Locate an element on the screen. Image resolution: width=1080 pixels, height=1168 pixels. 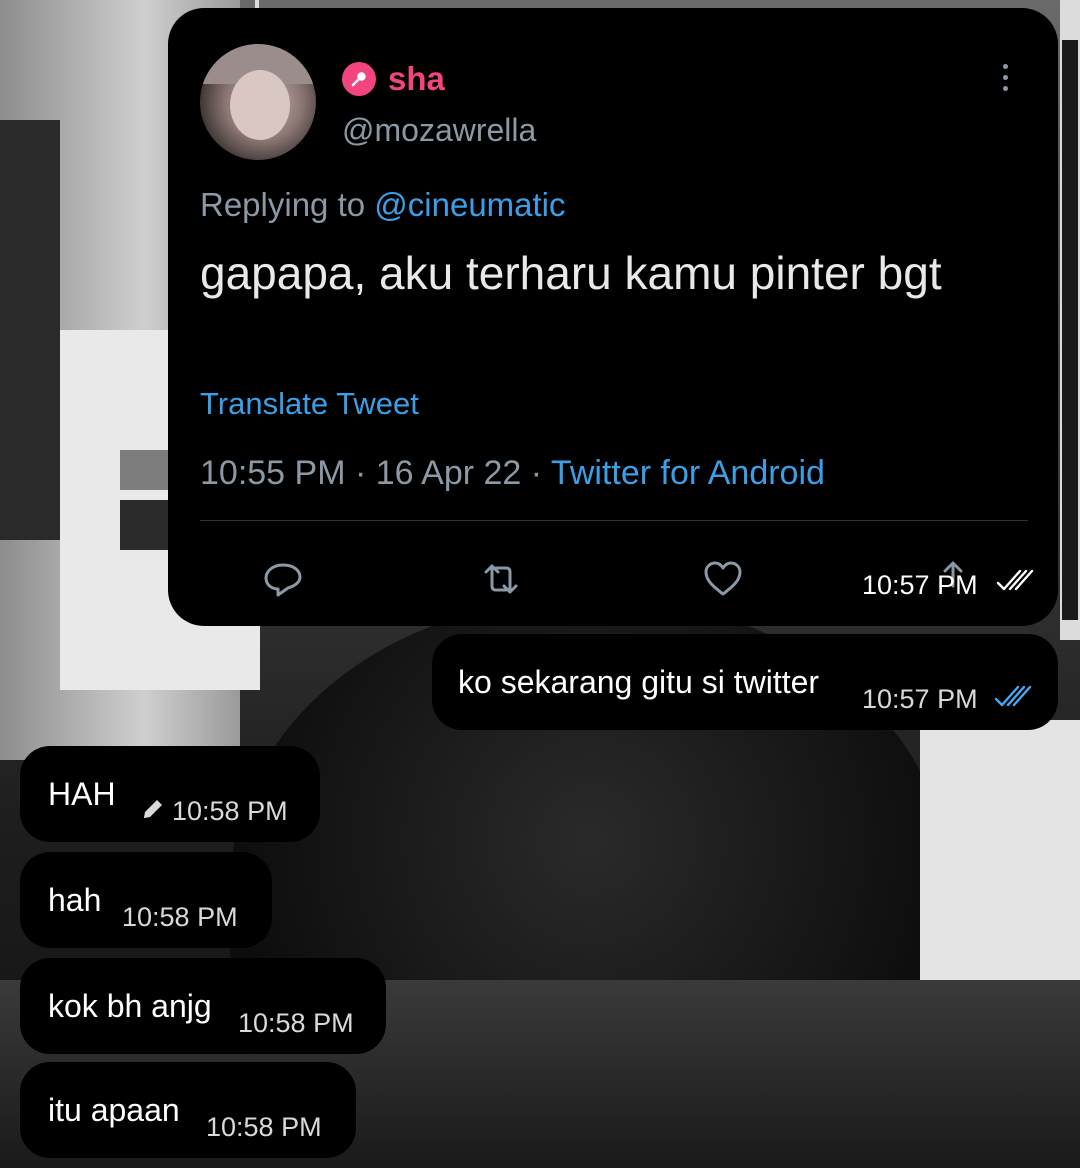
display-name-row: sha is located at coordinates (393, 79).